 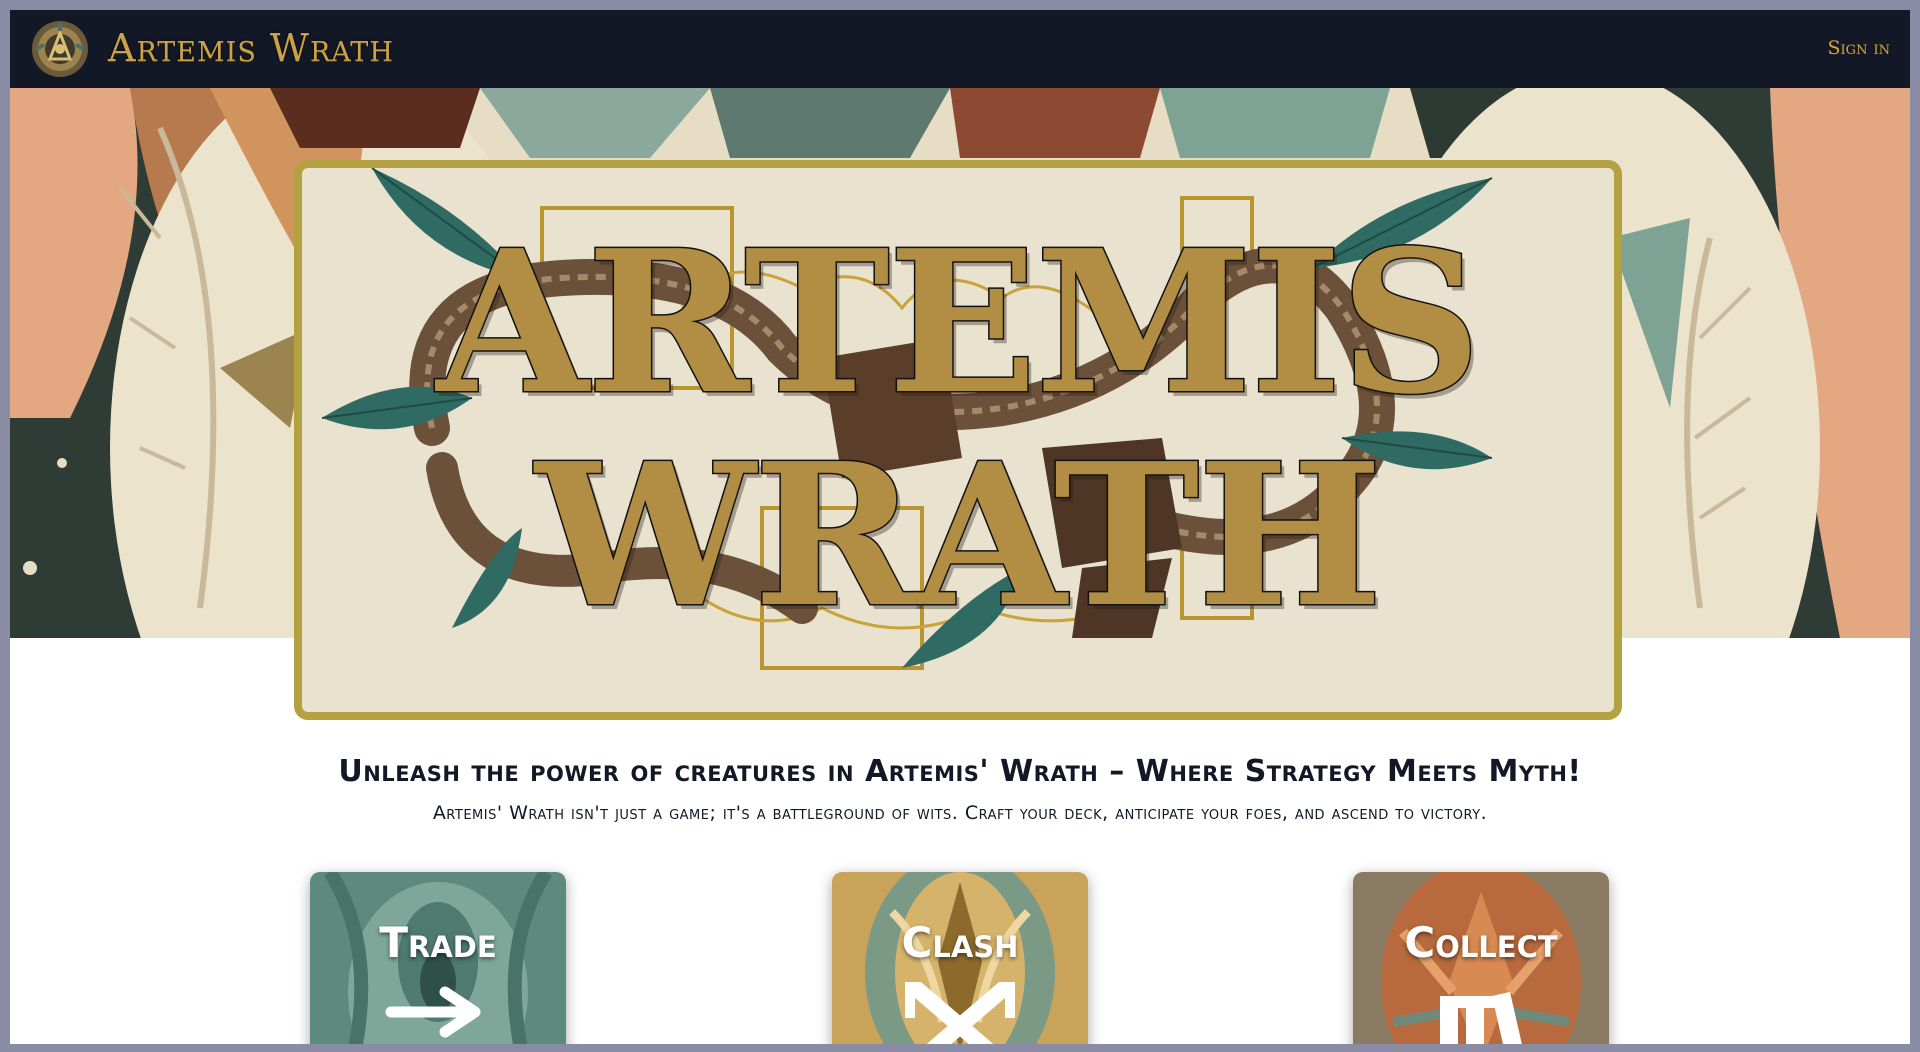 I want to click on collect-card: Collect, so click(x=1481, y=958).